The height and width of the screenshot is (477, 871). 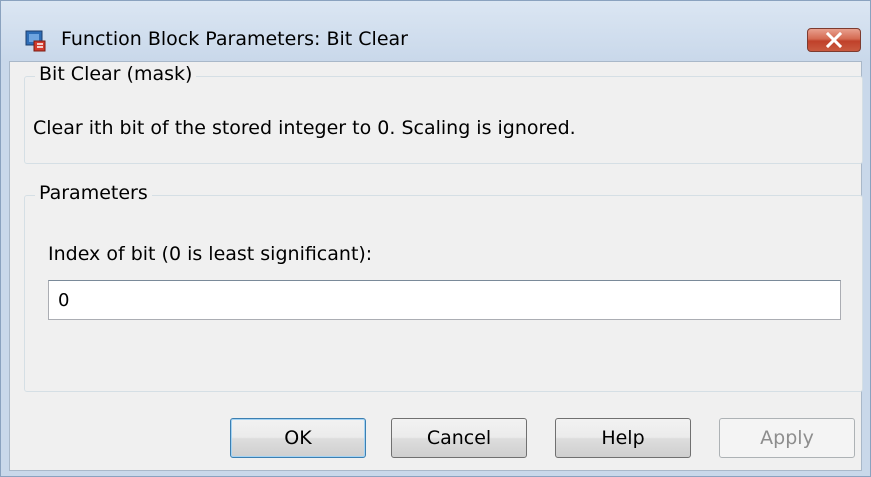 What do you see at coordinates (444, 300) in the screenshot?
I see `index-of-bit-input` at bounding box center [444, 300].